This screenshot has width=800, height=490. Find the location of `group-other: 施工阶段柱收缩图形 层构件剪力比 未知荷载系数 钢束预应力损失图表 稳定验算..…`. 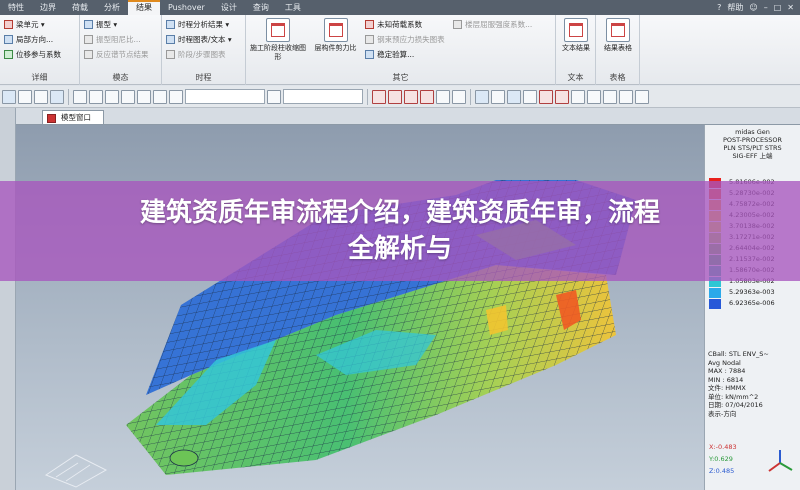

group-other: 施工阶段柱收缩图形 层构件剪力比 未知荷载系数 钢束预应力损失图表 稳定验算..… is located at coordinates (401, 50).